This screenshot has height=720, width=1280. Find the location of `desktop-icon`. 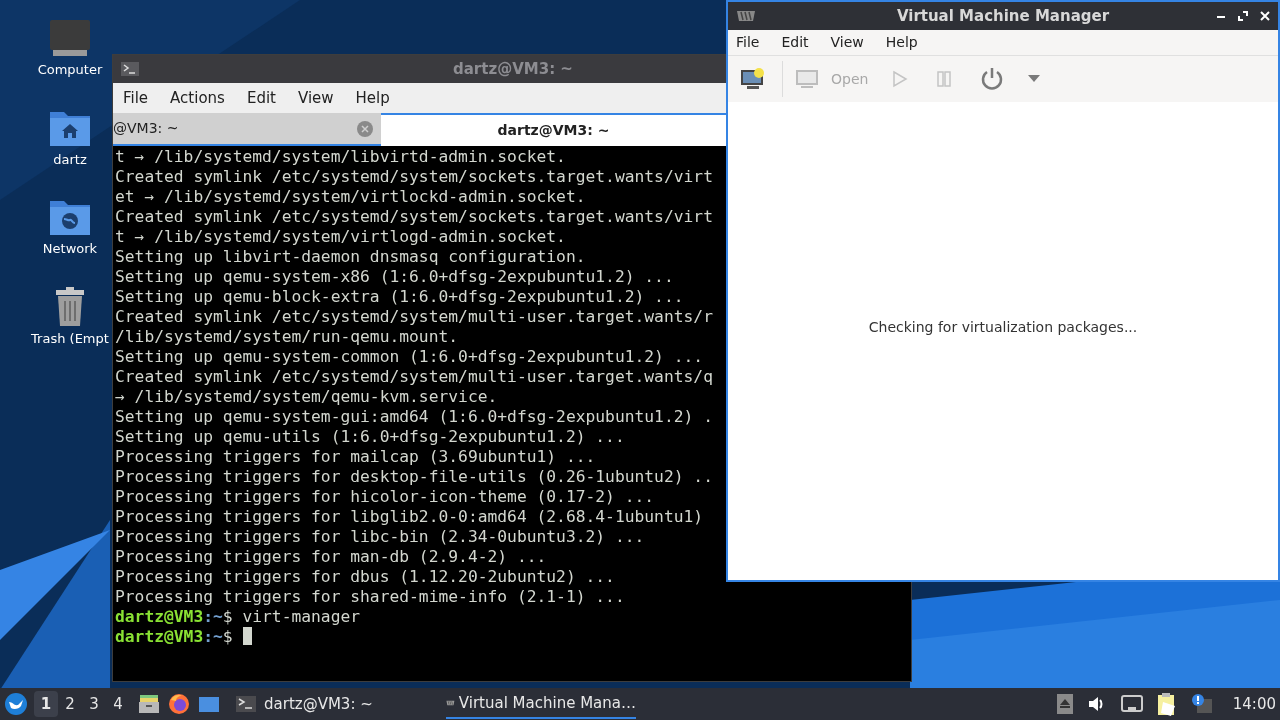

desktop-icon is located at coordinates (209, 704).